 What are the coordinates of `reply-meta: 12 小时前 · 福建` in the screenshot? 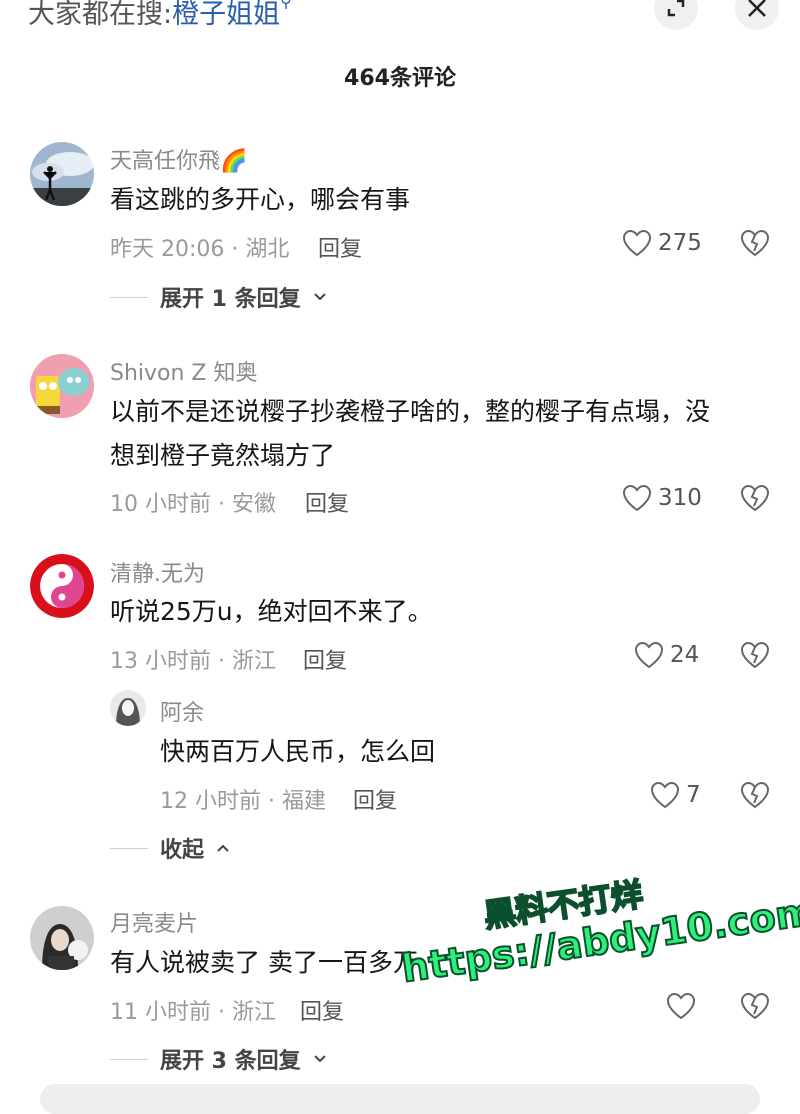 It's located at (243, 801).